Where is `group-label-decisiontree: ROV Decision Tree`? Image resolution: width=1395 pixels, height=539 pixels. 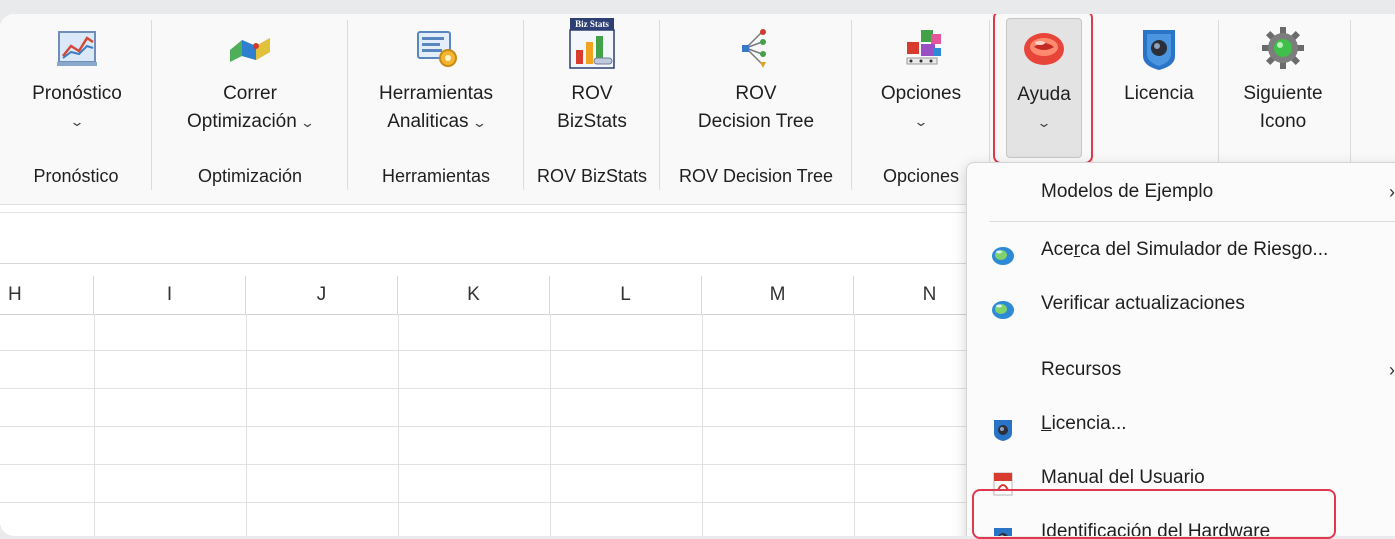
group-label-decisiontree: ROV Decision Tree is located at coordinates (756, 176).